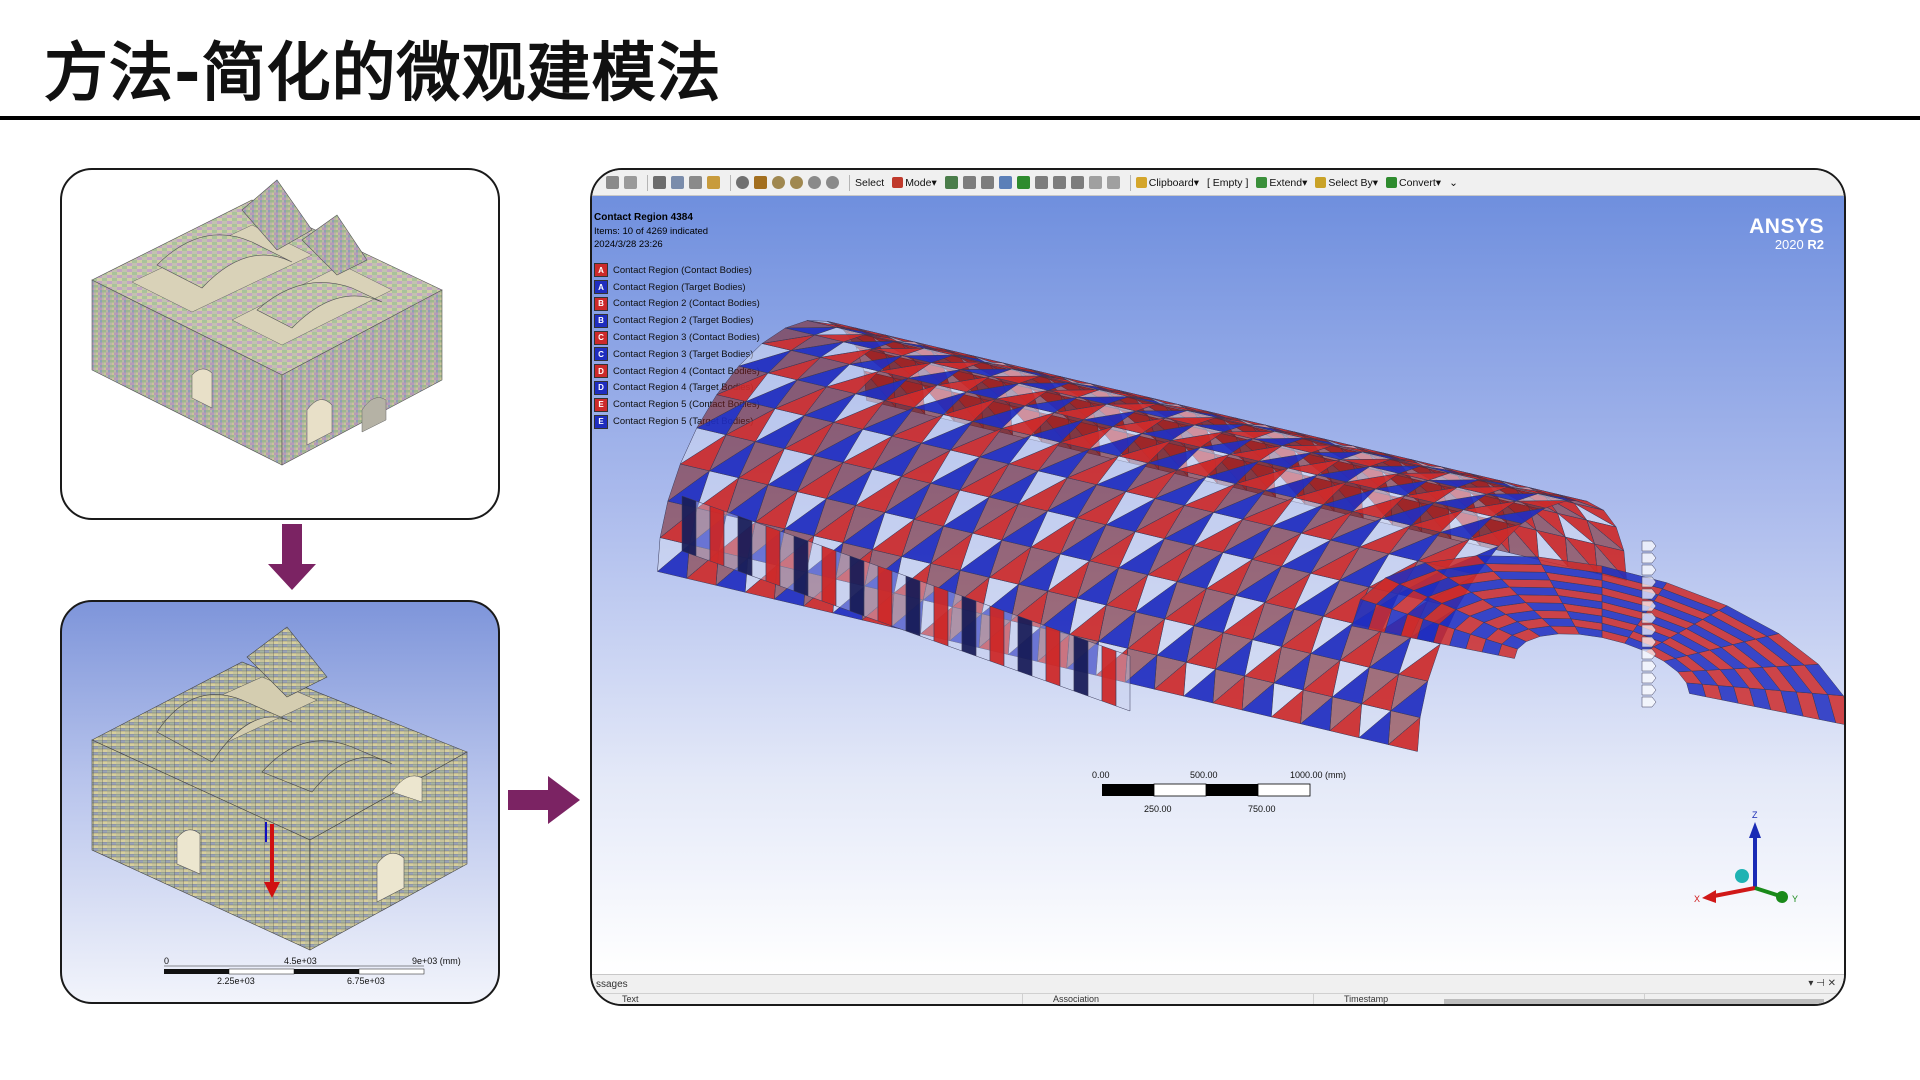 The width and height of the screenshot is (1920, 1080). I want to click on convert-icon, so click(1392, 182).